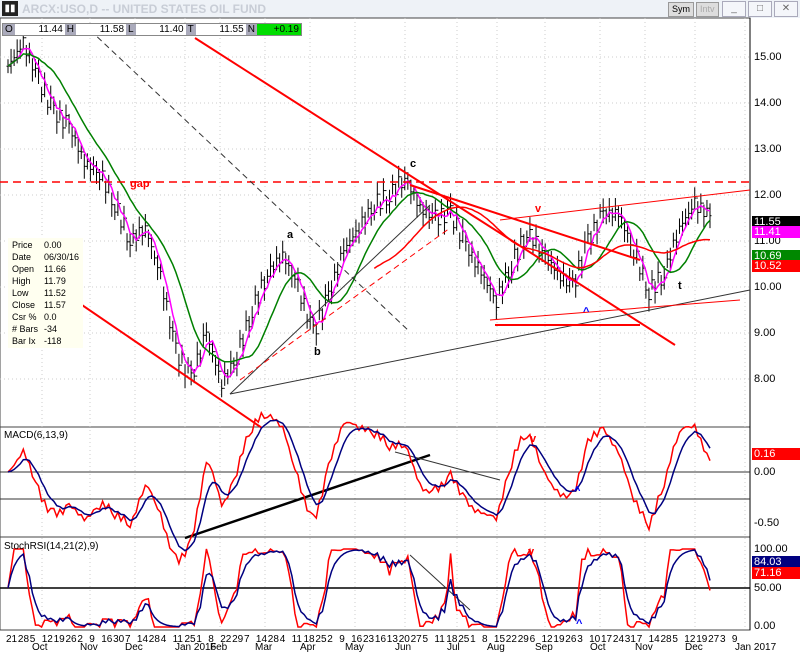 This screenshot has width=800, height=653. What do you see at coordinates (354, 647) in the screenshot?
I see `x-month: May` at bounding box center [354, 647].